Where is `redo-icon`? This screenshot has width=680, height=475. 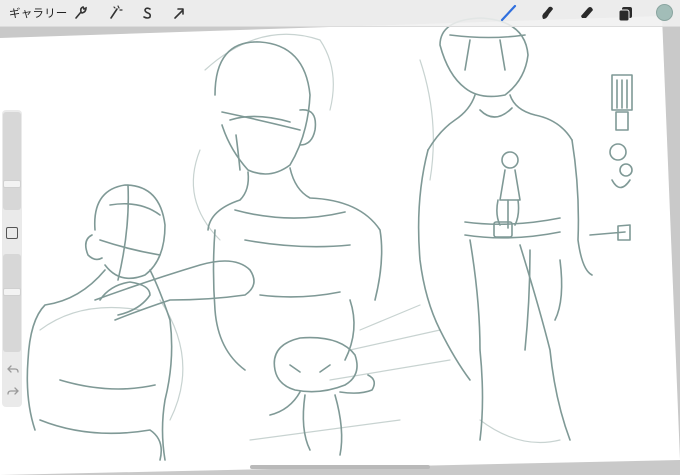
redo-icon is located at coordinates (13, 390).